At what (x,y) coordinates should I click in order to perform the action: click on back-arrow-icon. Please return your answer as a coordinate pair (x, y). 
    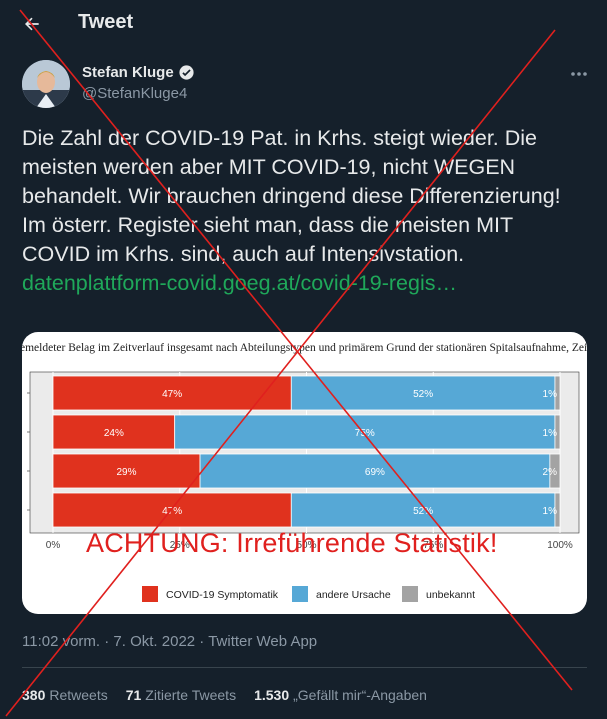
    Looking at the image, I should click on (32, 24).